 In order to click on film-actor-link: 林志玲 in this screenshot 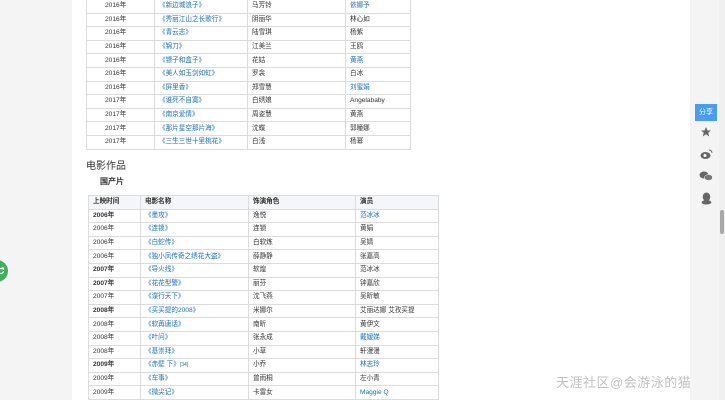, I will do `click(370, 364)`.